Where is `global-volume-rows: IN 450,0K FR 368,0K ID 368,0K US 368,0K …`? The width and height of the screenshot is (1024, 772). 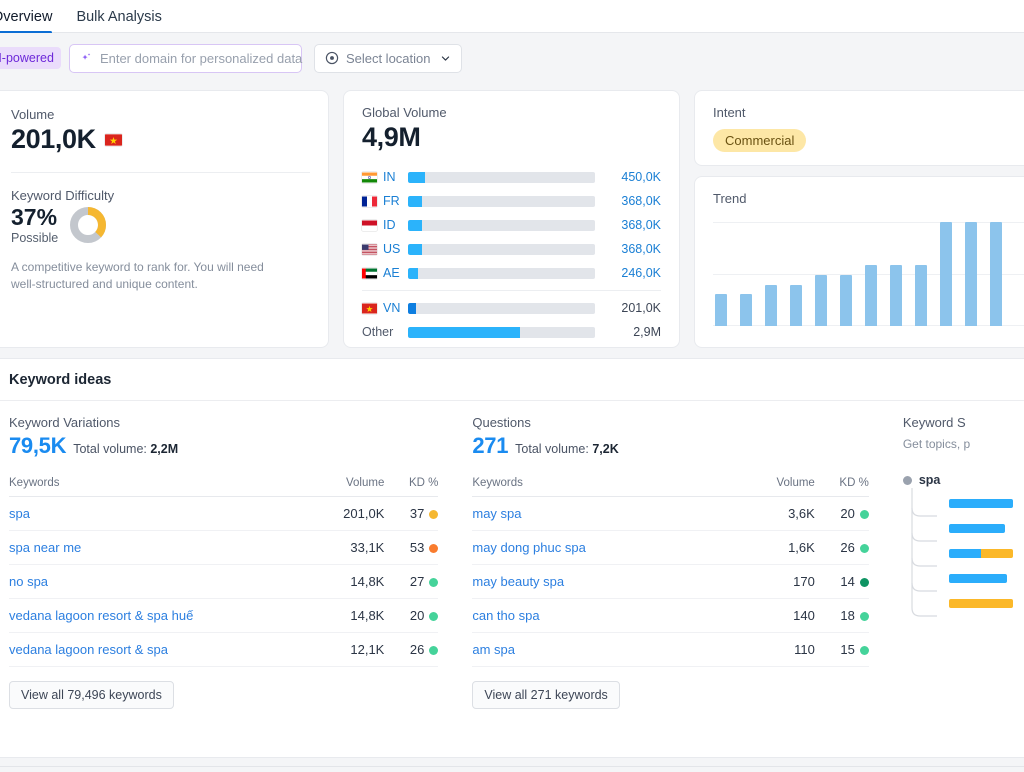 global-volume-rows: IN 450,0K FR 368,0K ID 368,0K US 368,0K … is located at coordinates (511, 254).